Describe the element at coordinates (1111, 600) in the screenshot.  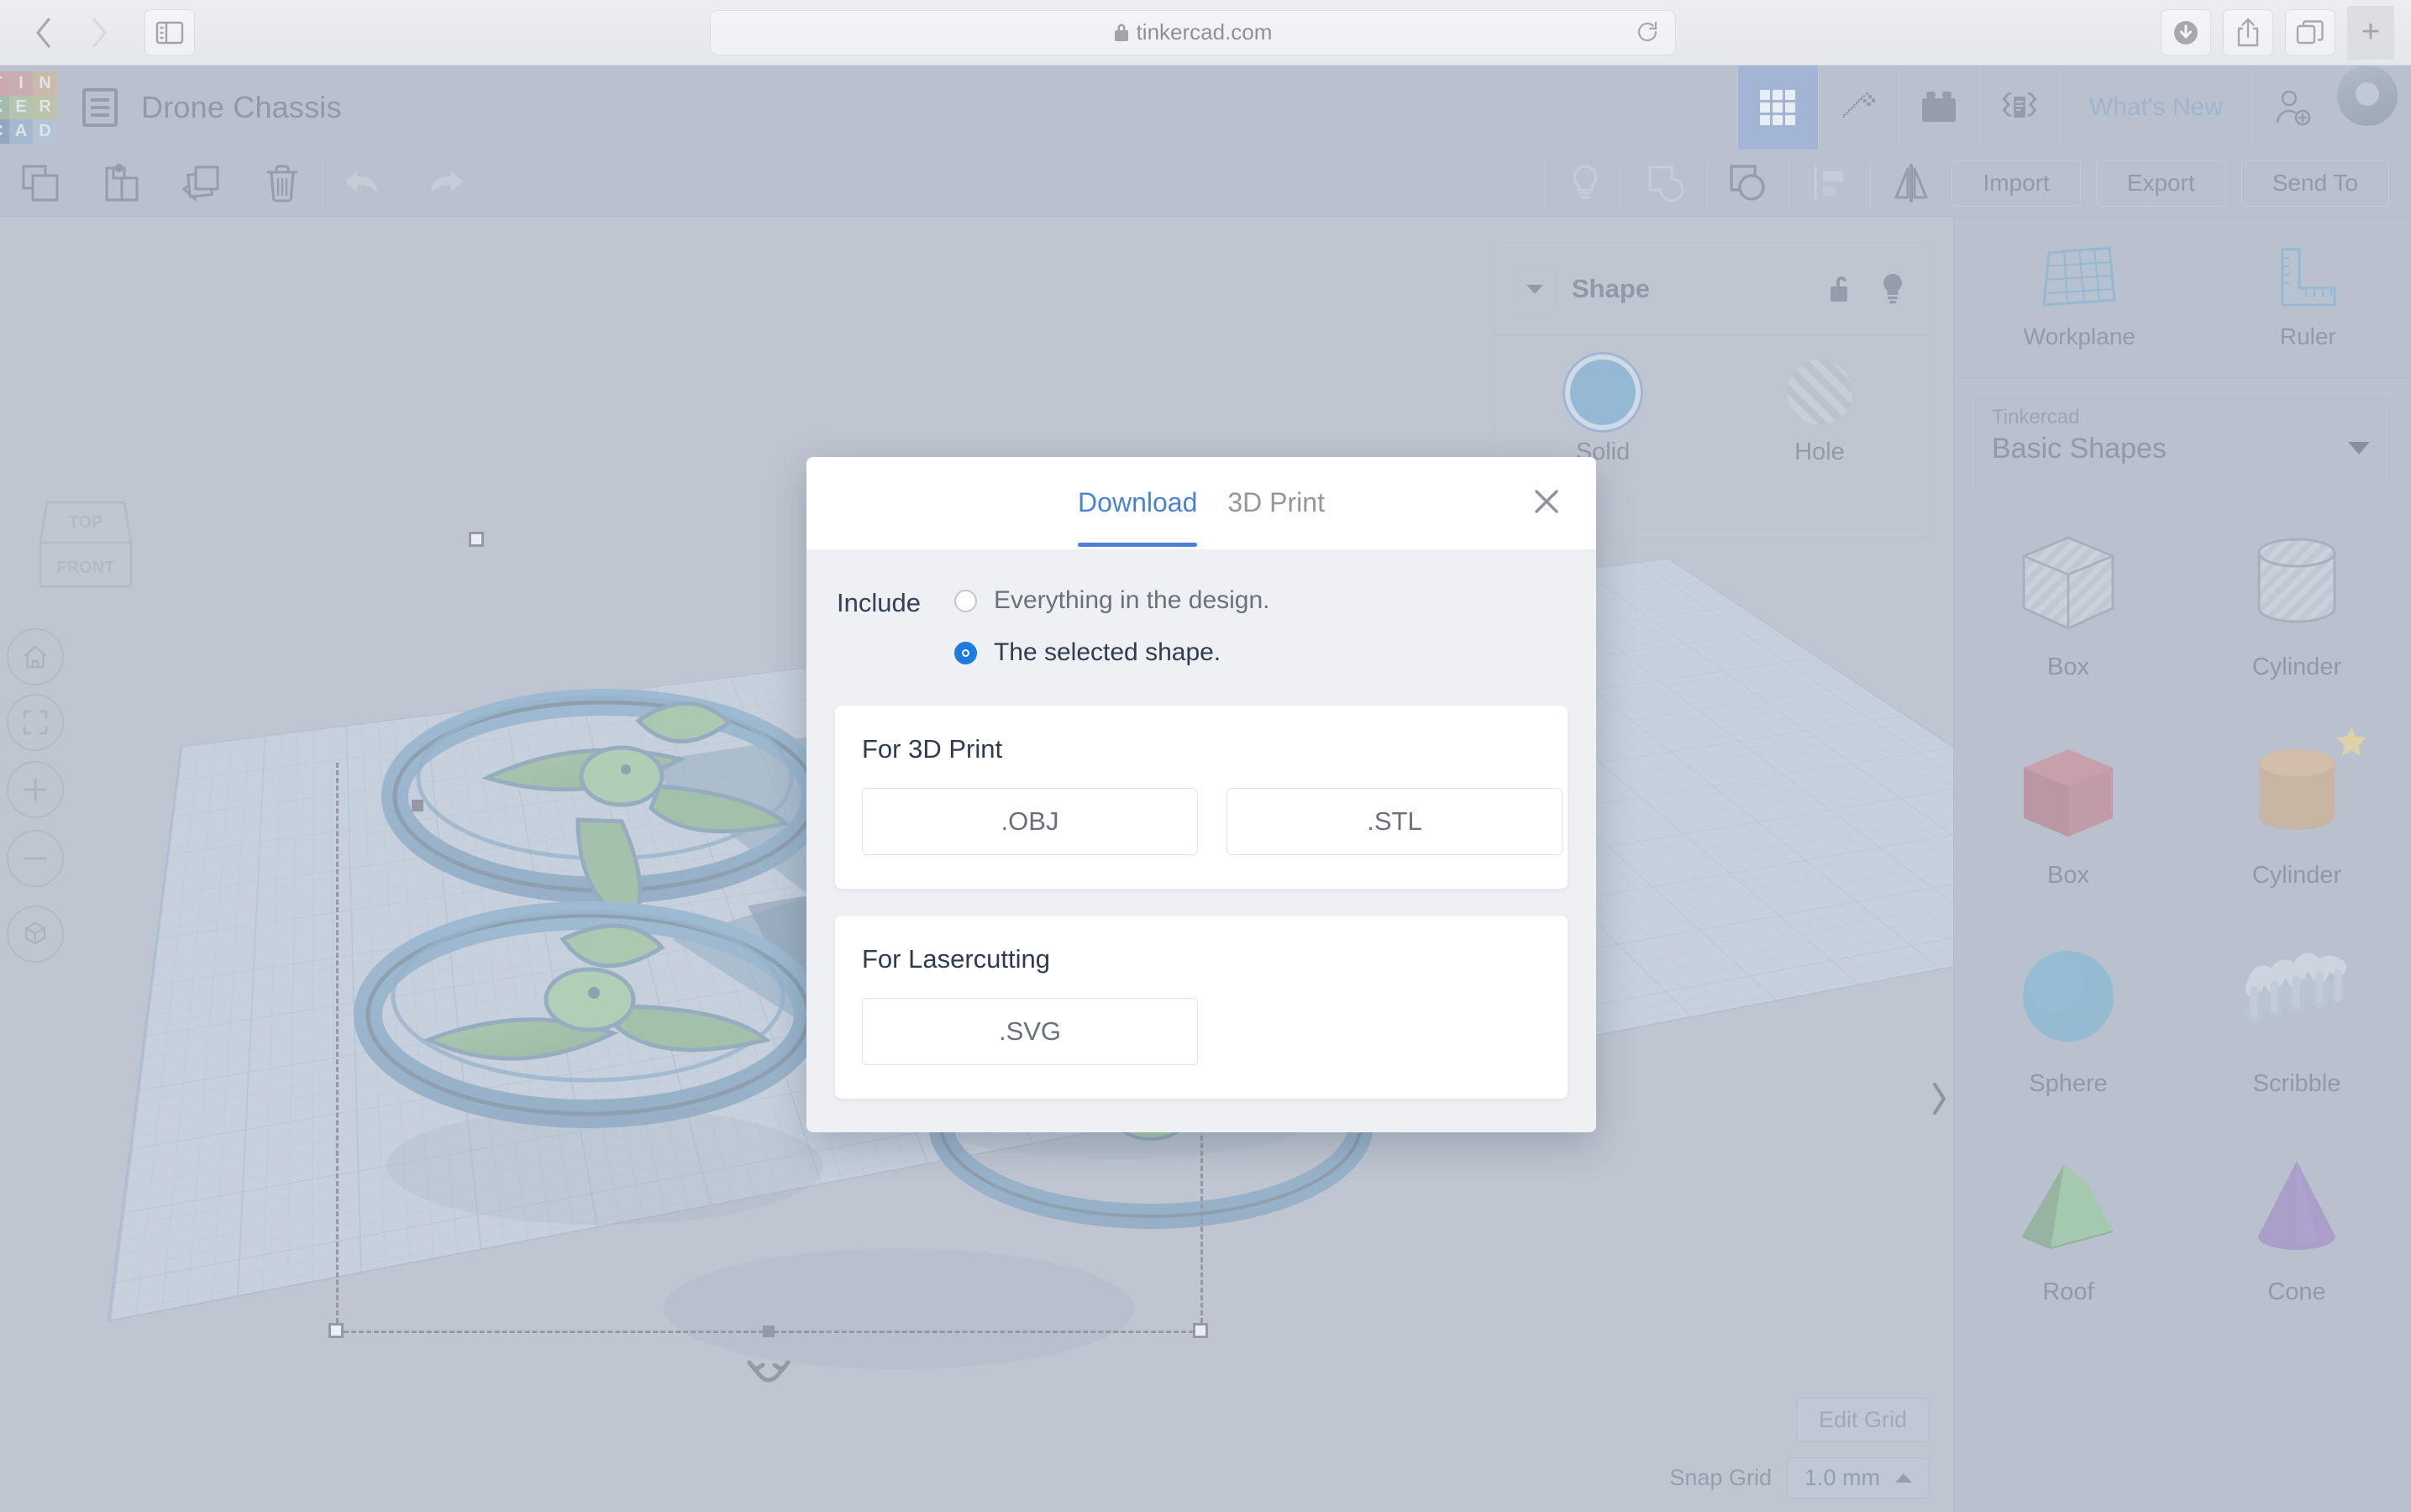
I see `radio-everything-in-design: Everything in the design.` at that location.